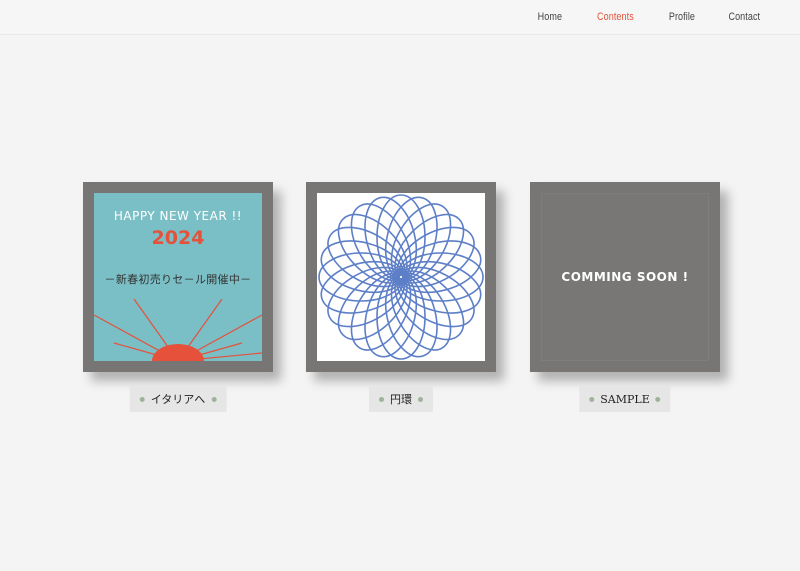 This screenshot has height=571, width=800. What do you see at coordinates (649, 17) in the screenshot?
I see `main-nav: Home Contents Profile Contact` at bounding box center [649, 17].